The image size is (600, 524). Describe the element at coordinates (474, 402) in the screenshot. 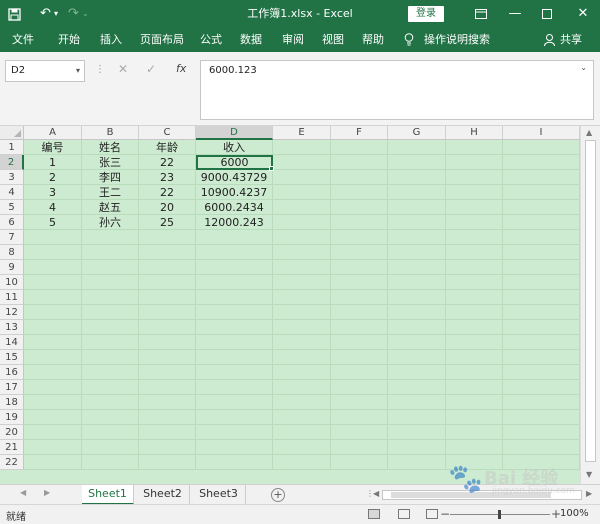

I see `cell-h18` at that location.